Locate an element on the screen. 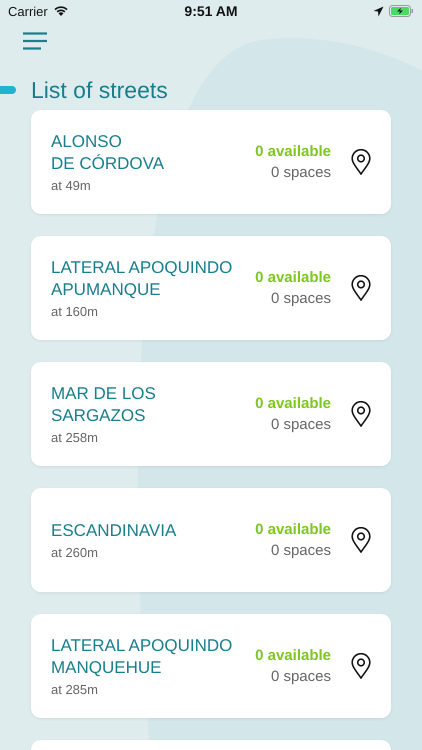 The height and width of the screenshot is (750, 422). clock-time: 9:51 AM is located at coordinates (211, 11).